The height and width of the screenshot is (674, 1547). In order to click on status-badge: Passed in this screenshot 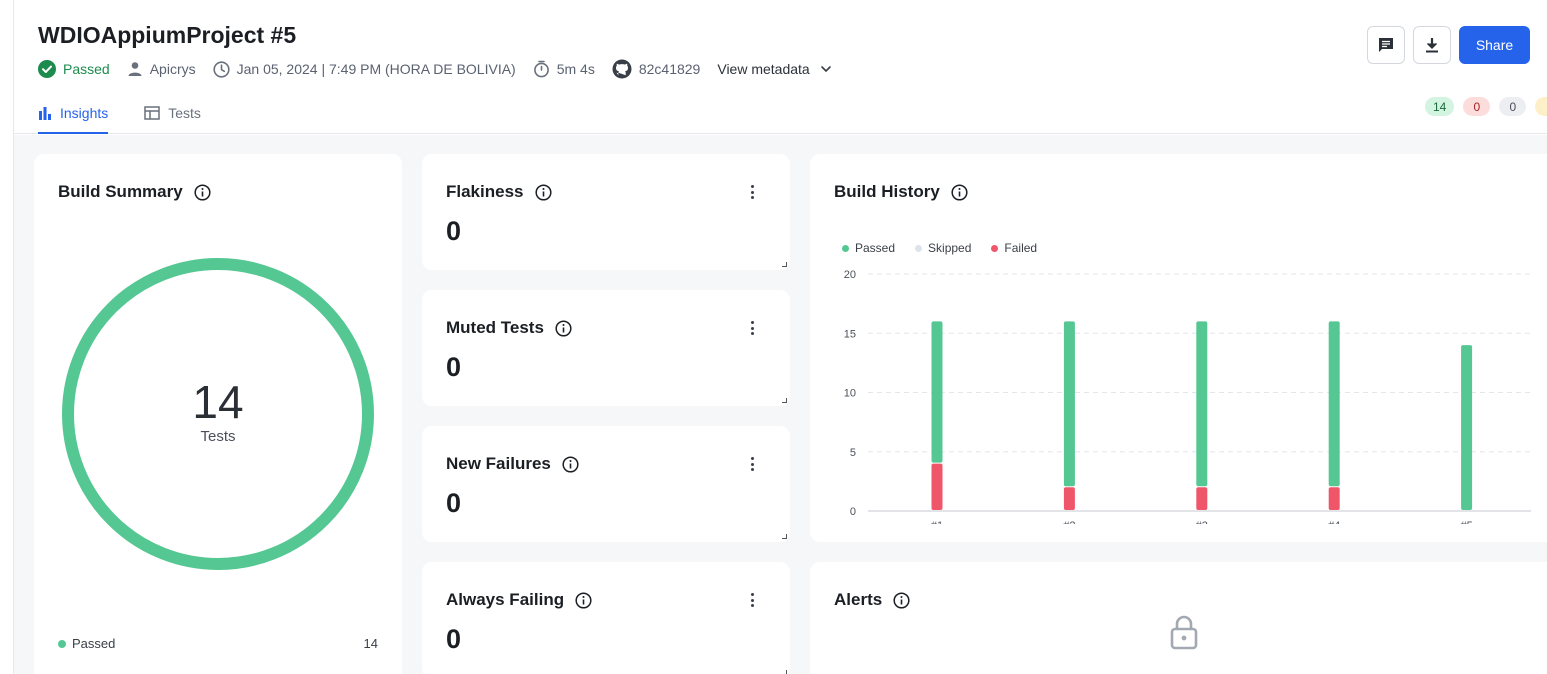, I will do `click(74, 69)`.